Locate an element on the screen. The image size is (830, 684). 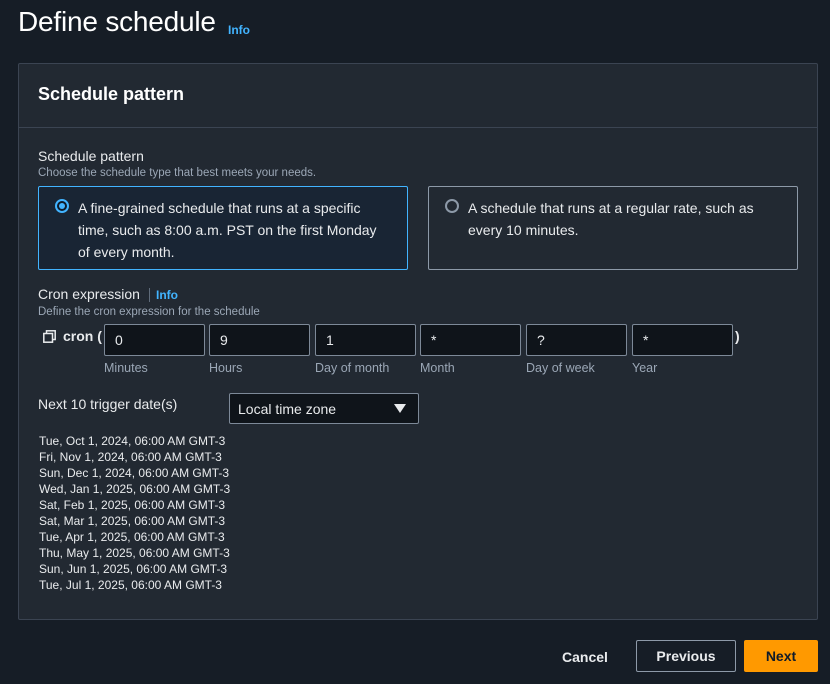
cron-info-link: Info is located at coordinates (167, 295).